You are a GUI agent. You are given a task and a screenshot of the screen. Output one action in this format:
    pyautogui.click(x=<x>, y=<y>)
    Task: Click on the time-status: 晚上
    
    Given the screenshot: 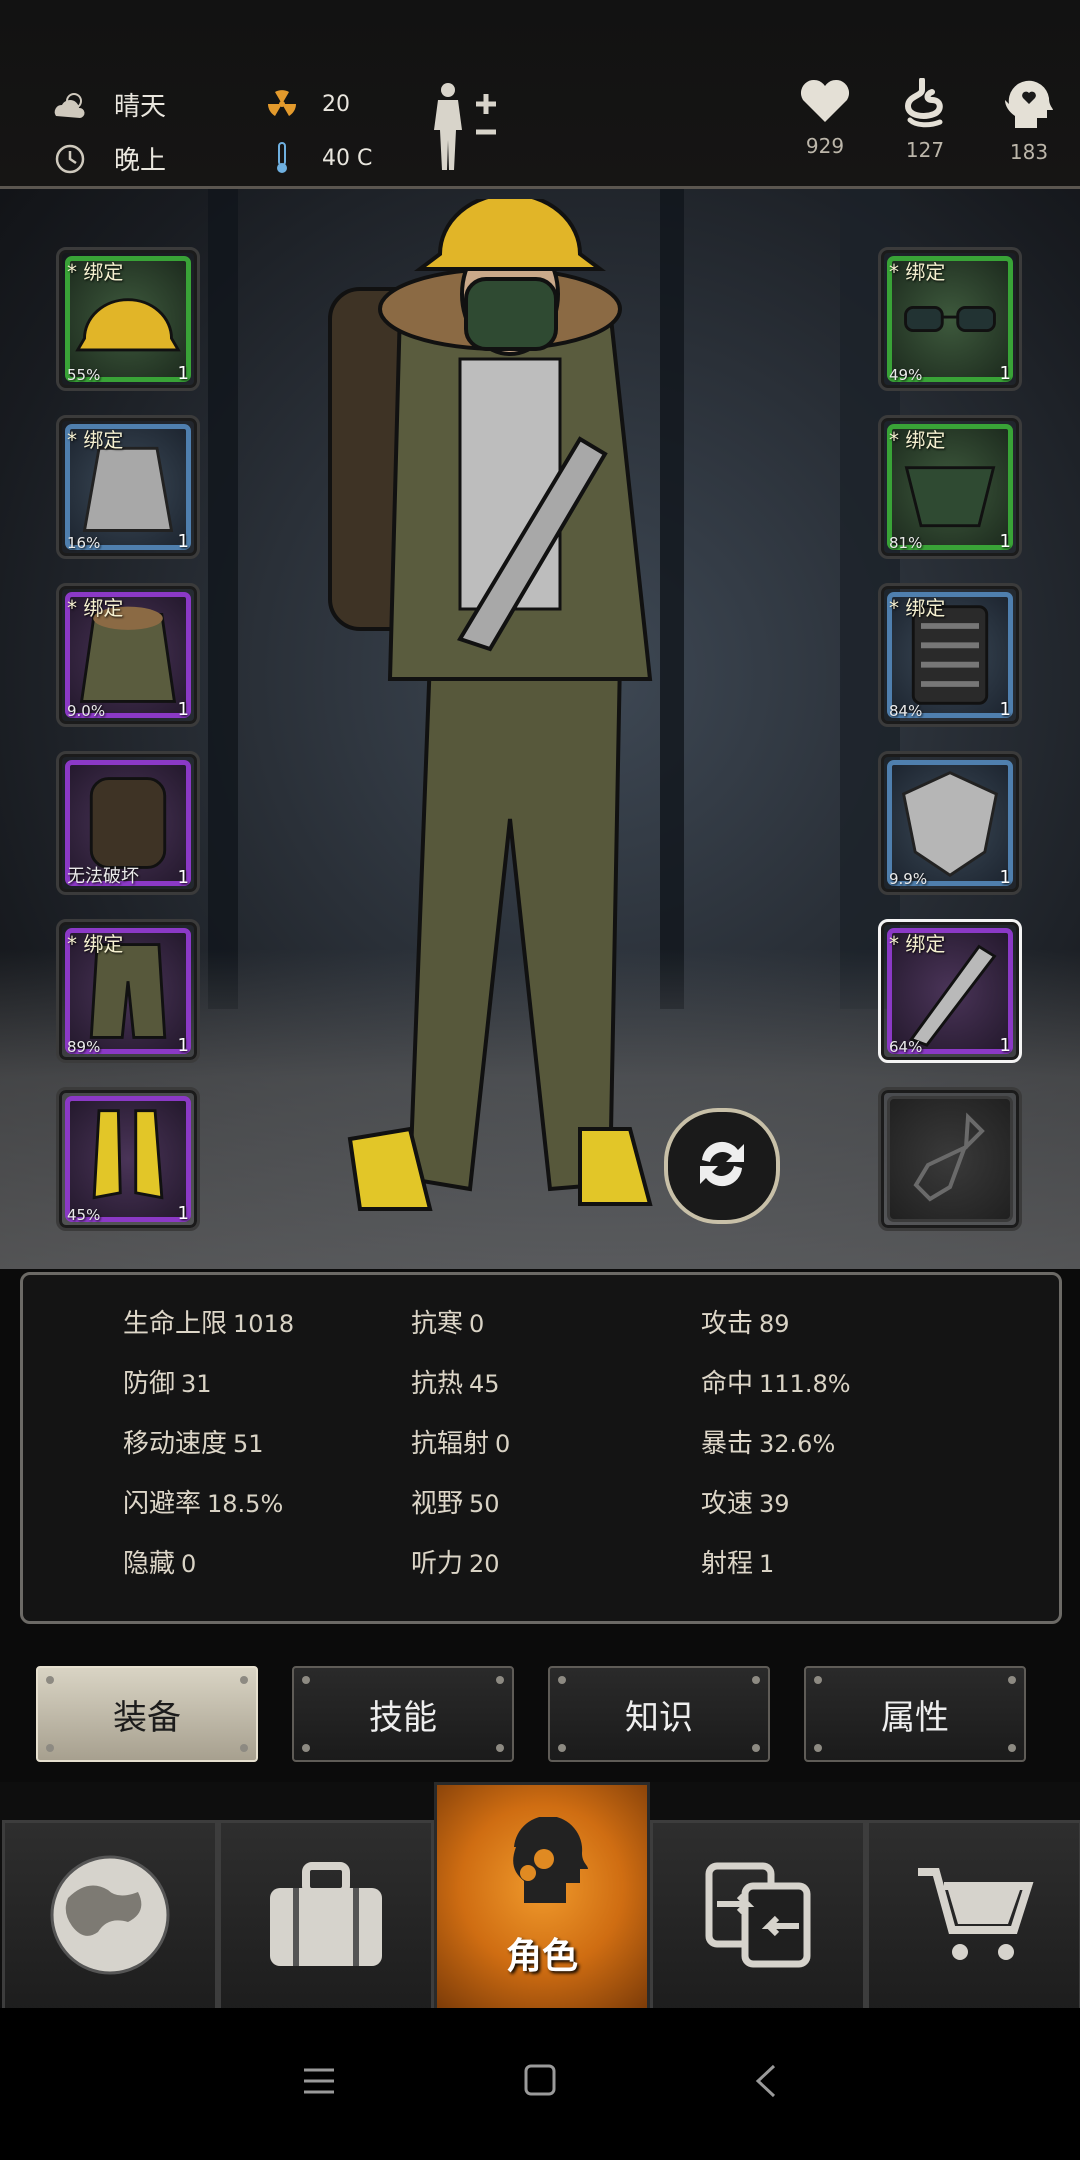 What is the action you would take?
    pyautogui.click(x=109, y=158)
    